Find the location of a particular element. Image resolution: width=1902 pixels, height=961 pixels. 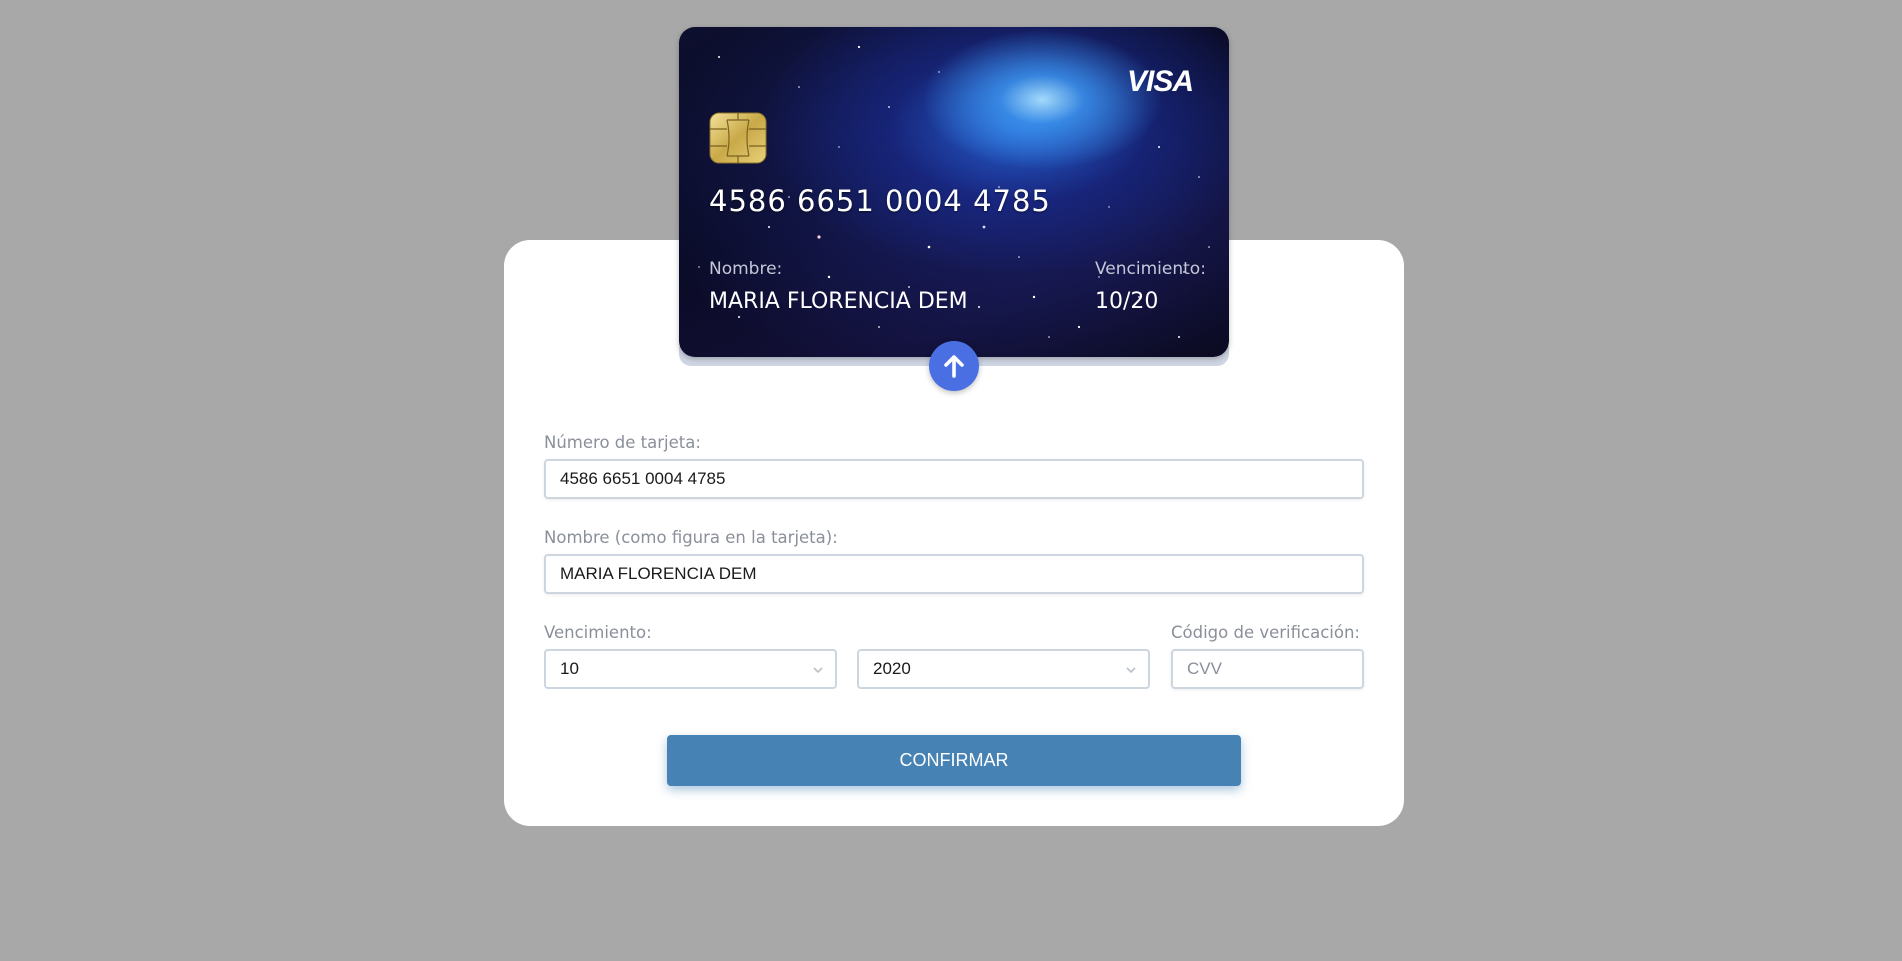

card-number-input is located at coordinates (954, 479).